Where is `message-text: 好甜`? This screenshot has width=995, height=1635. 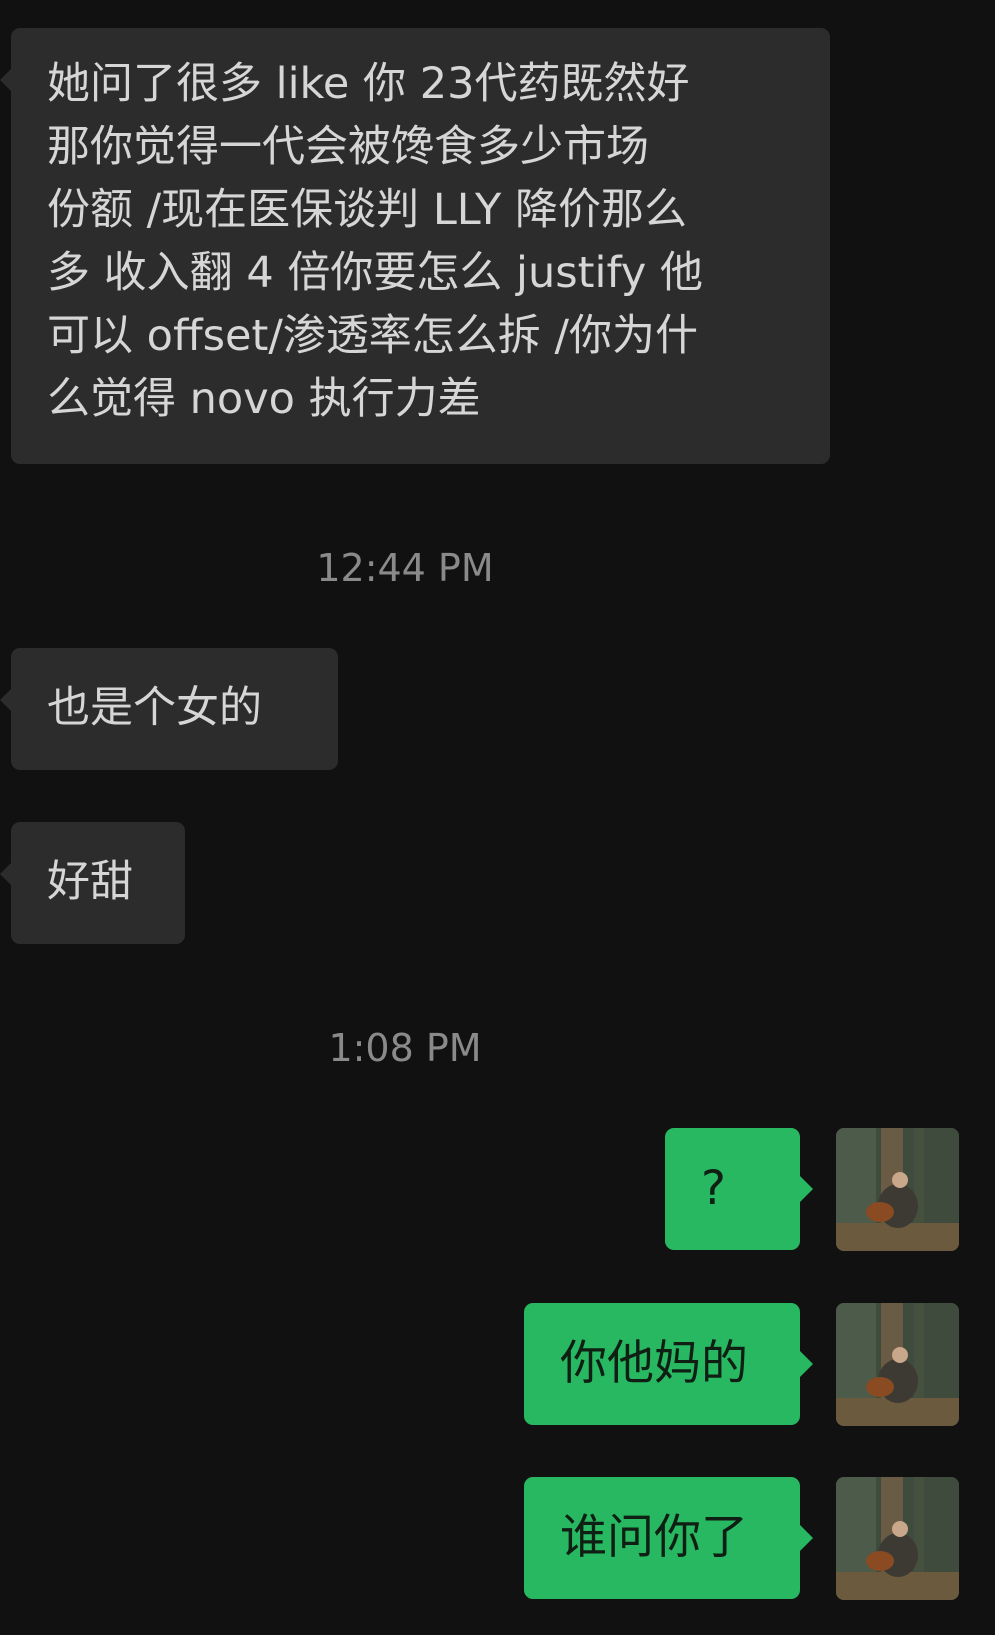
message-text: 好甜 is located at coordinates (90, 882).